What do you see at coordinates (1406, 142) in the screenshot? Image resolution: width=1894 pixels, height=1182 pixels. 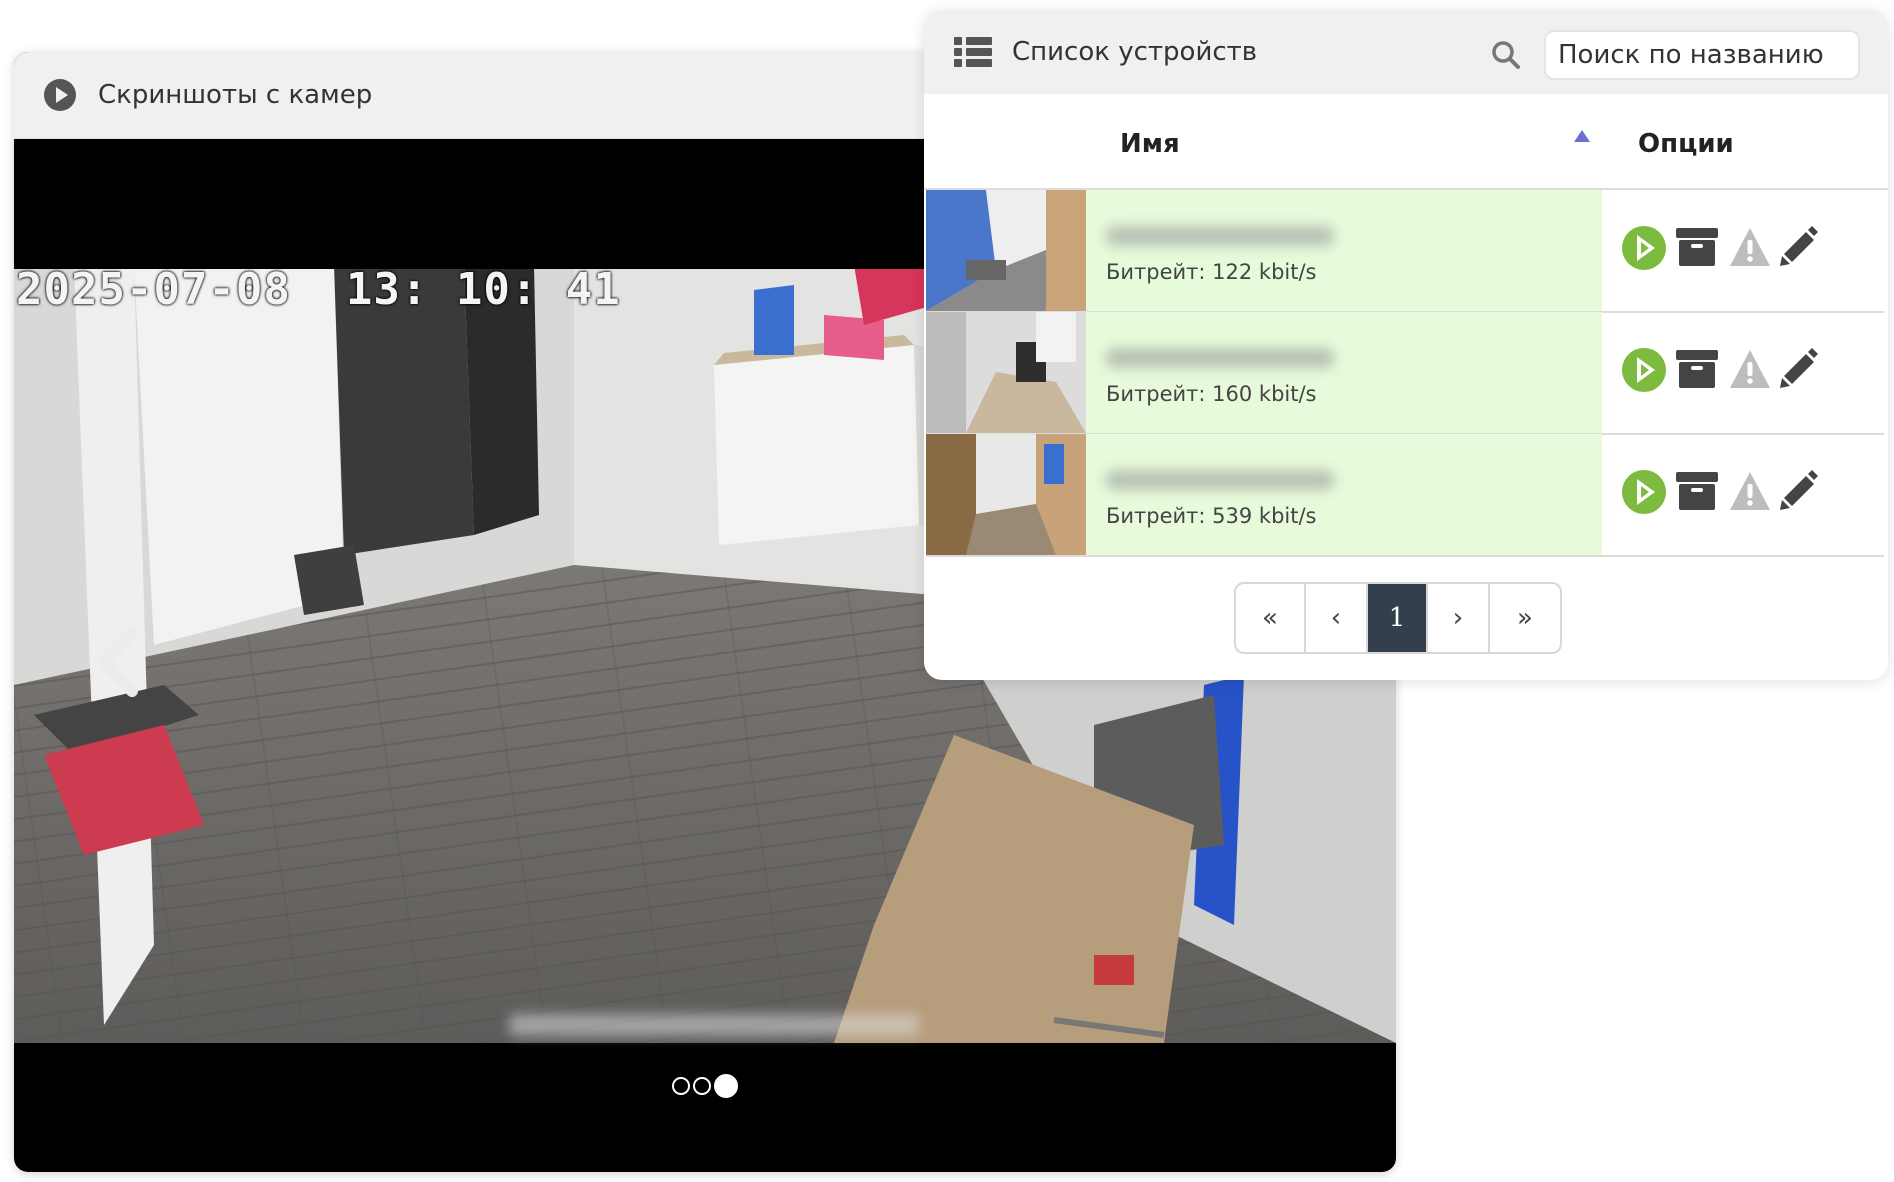 I see `table-header: Имя Опции` at bounding box center [1406, 142].